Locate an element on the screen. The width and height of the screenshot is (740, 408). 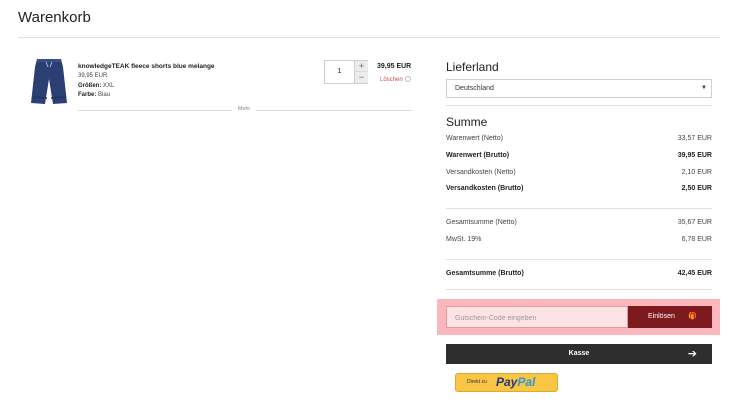
summary-divider-top is located at coordinates (579, 105).